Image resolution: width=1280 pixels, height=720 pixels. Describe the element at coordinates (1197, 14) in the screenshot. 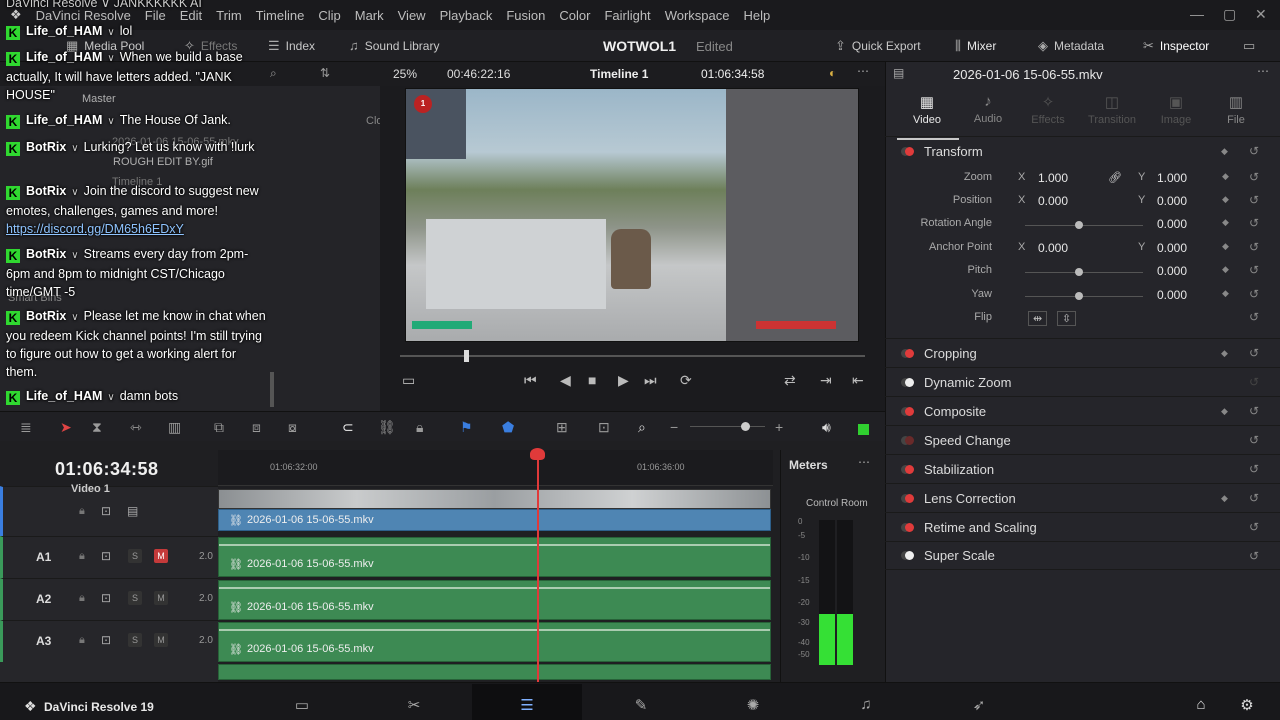

I see `minimize-icon: —` at that location.